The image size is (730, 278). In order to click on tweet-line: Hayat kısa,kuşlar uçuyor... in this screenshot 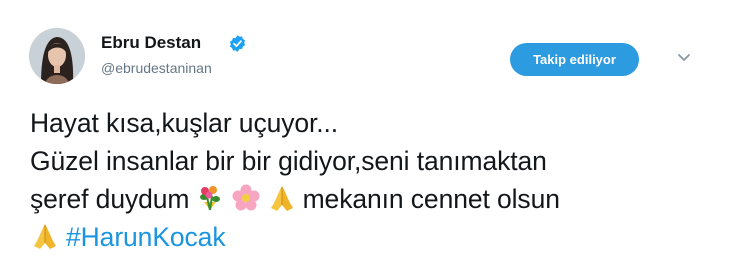, I will do `click(184, 123)`.